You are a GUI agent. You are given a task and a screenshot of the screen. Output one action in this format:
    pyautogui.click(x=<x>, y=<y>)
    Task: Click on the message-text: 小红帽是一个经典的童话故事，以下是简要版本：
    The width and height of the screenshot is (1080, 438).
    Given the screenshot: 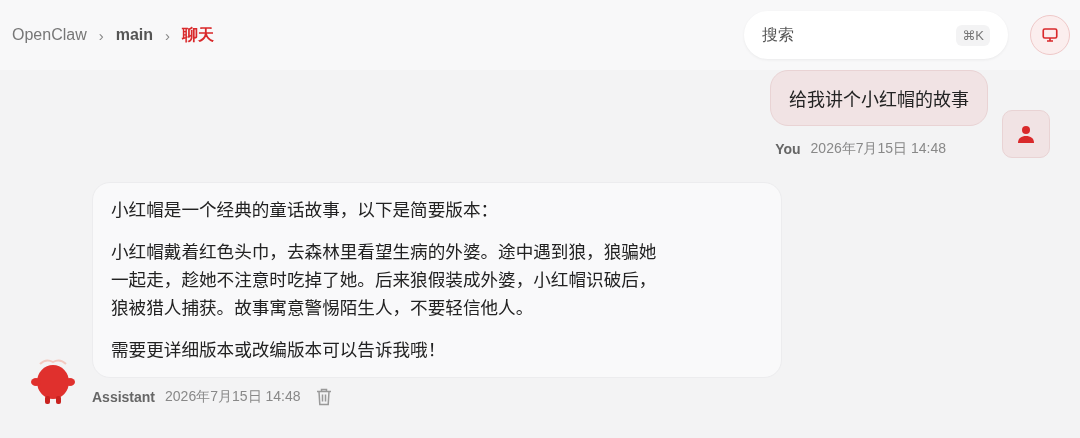 What is the action you would take?
    pyautogui.click(x=305, y=209)
    